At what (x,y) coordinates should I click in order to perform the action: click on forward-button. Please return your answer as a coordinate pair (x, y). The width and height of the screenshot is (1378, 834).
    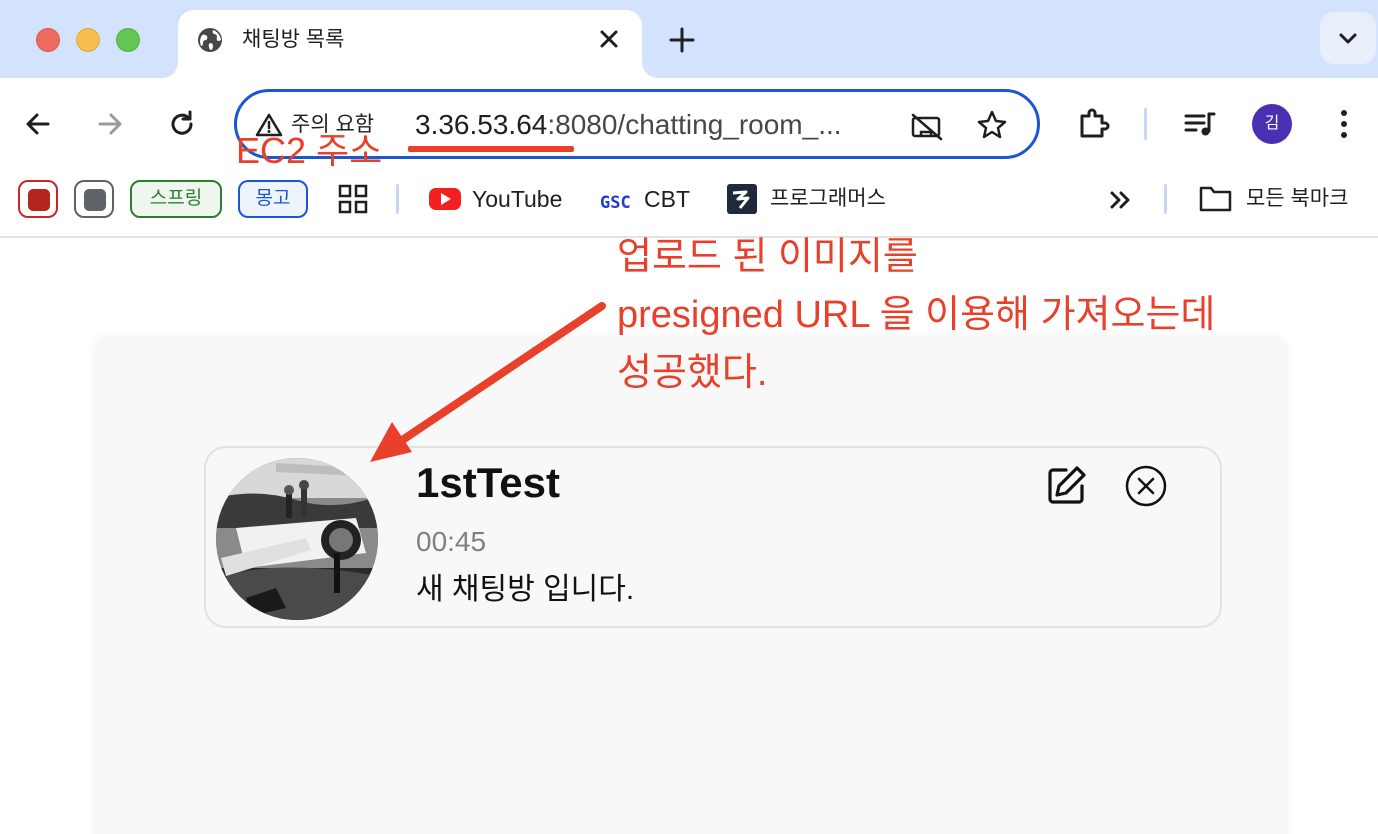
    Looking at the image, I should click on (110, 124).